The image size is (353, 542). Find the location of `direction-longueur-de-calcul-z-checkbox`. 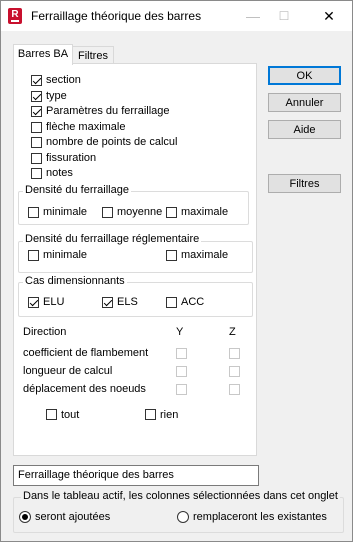

direction-longueur-de-calcul-z-checkbox is located at coordinates (234, 371).